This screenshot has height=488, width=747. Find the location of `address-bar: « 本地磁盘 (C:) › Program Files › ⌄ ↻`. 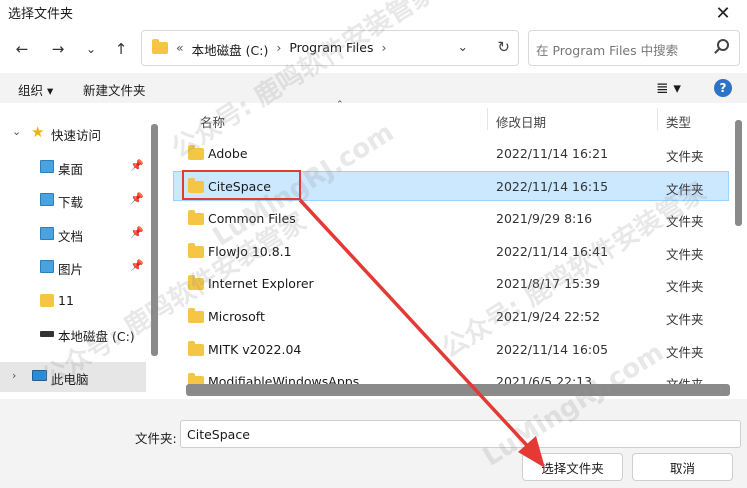

address-bar: « 本地磁盘 (C:) › Program Files › ⌄ ↻ is located at coordinates (330, 48).